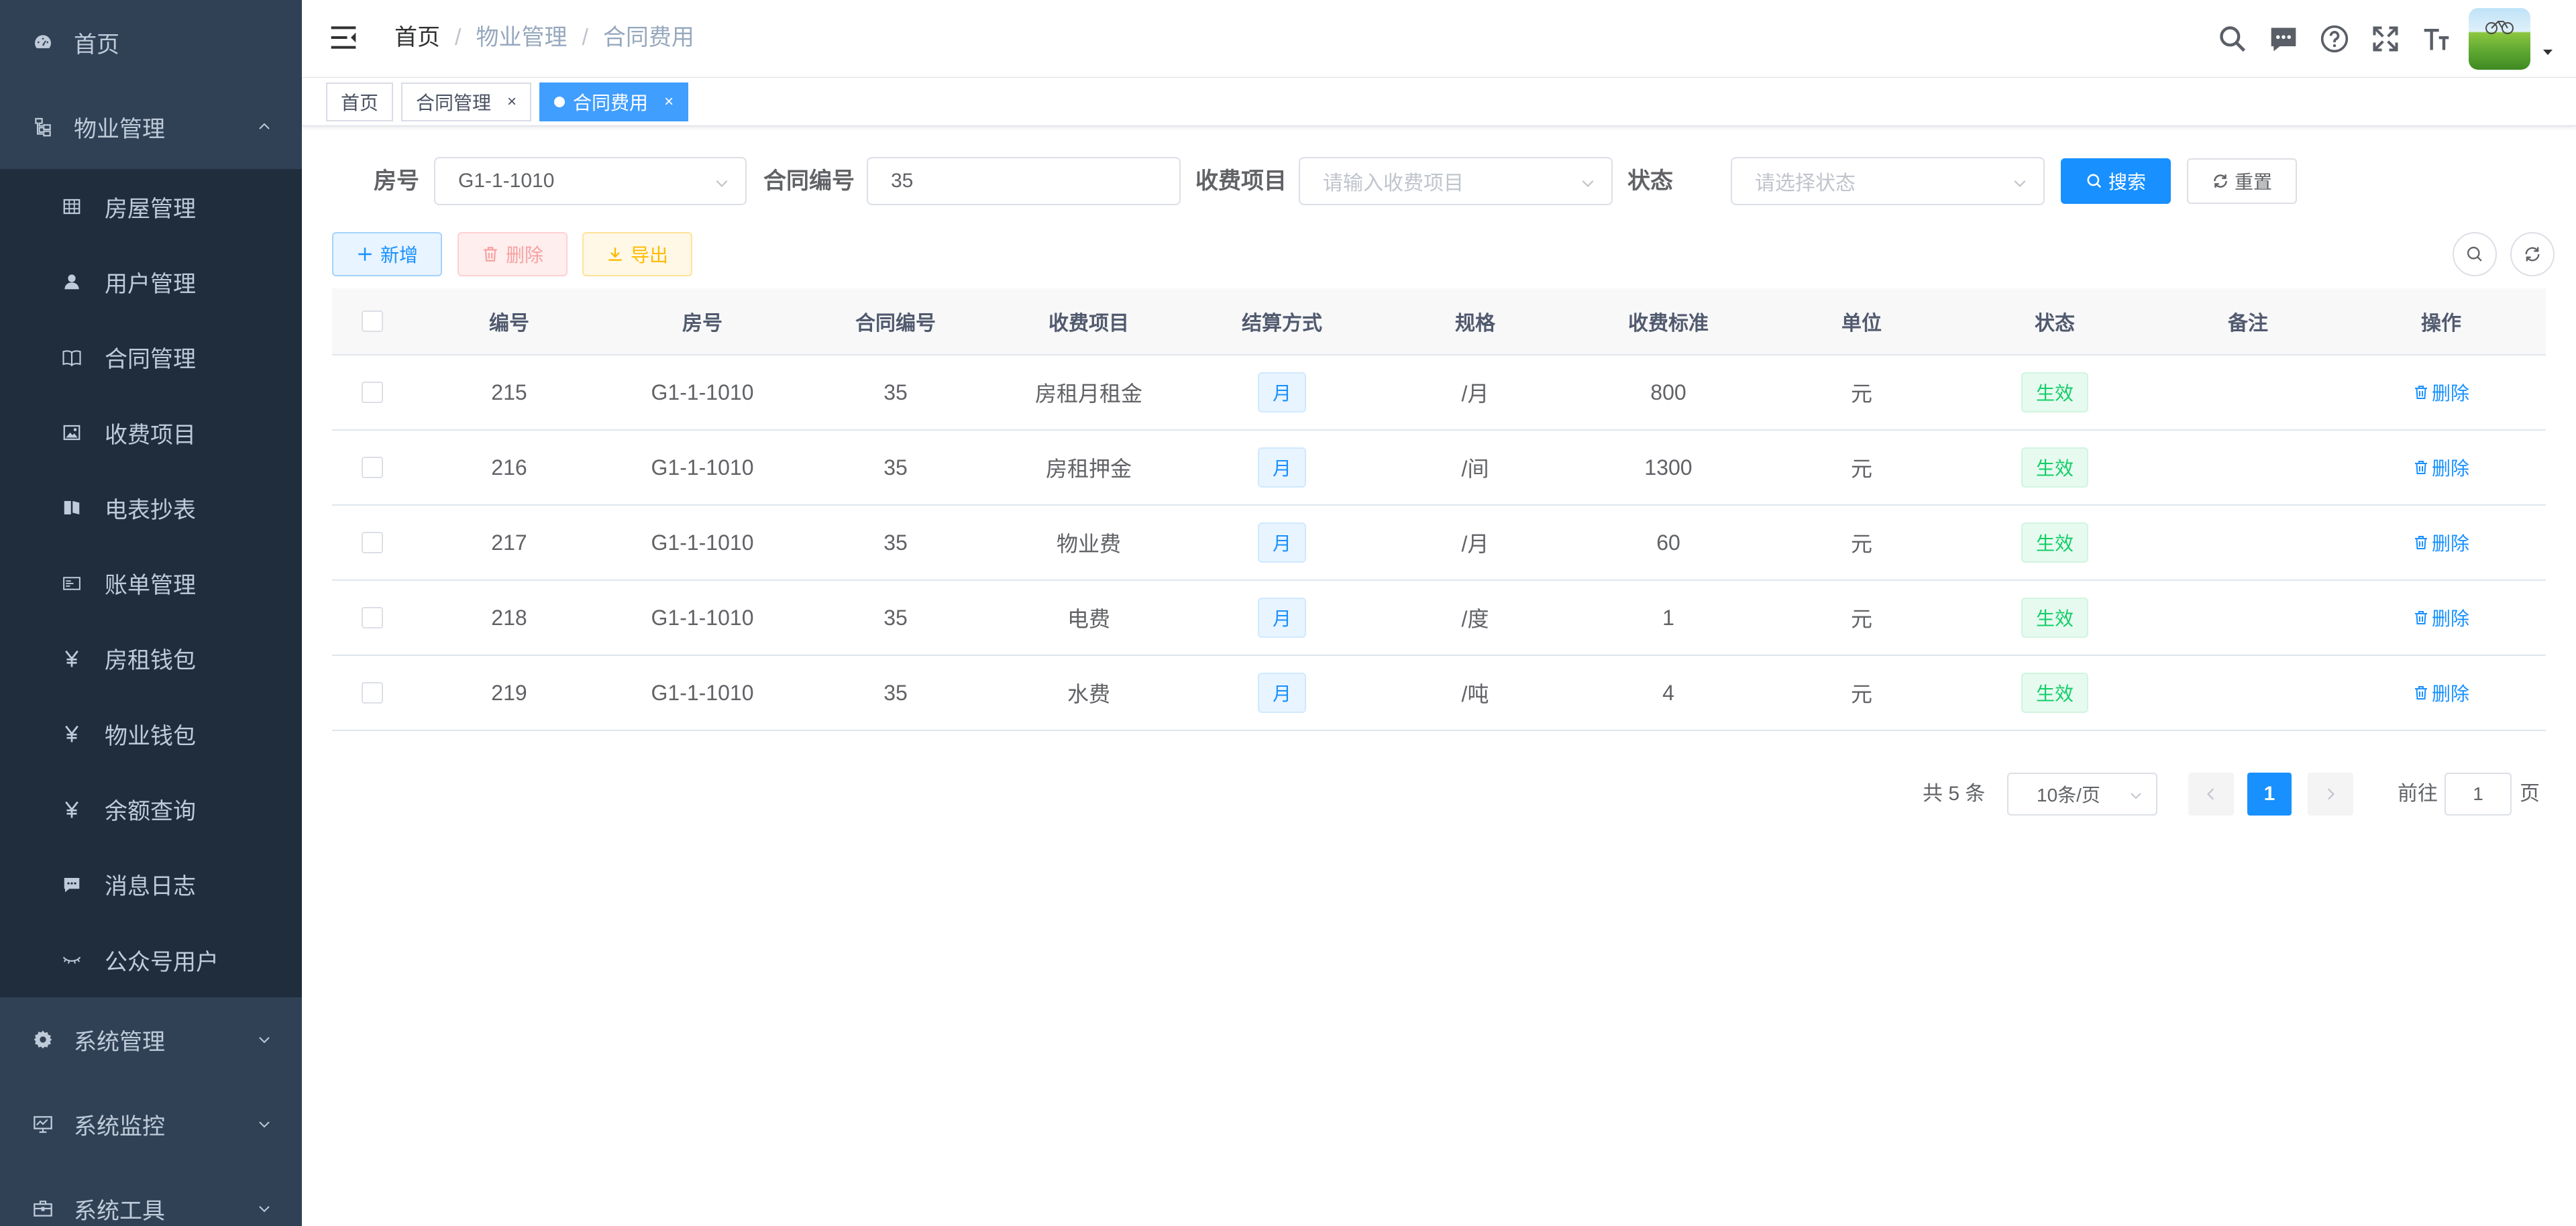  Describe the element at coordinates (1861, 619) in the screenshot. I see `cell-unit: 元` at that location.